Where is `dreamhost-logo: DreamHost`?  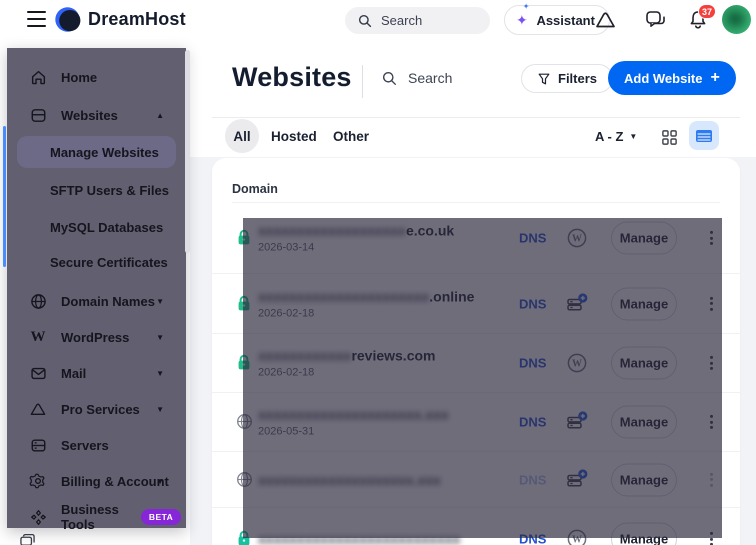 dreamhost-logo: DreamHost is located at coordinates (120, 19).